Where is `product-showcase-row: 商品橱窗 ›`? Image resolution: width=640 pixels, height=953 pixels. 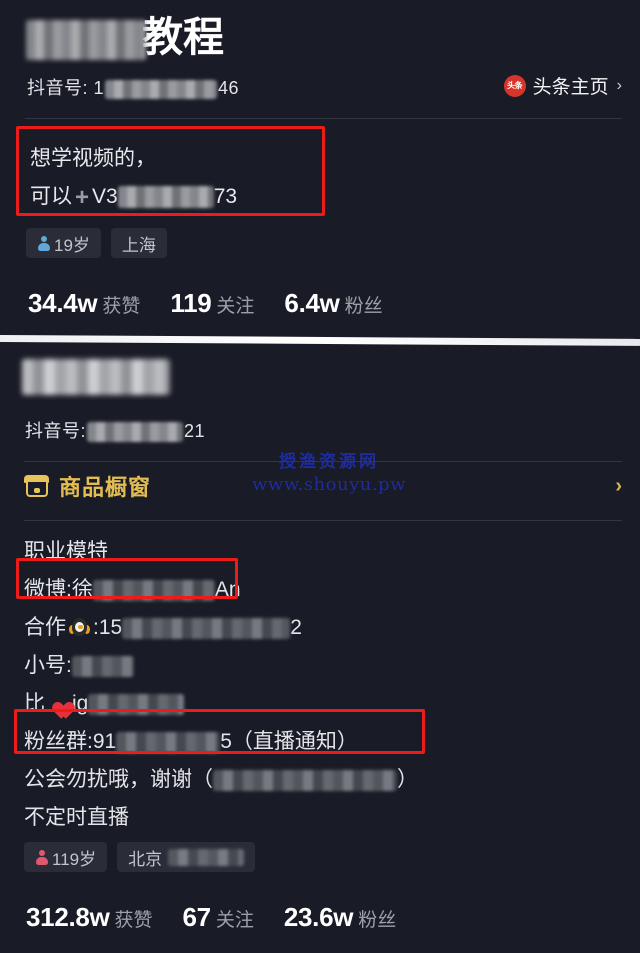
product-showcase-row: 商品橱窗 › is located at coordinates (323, 486).